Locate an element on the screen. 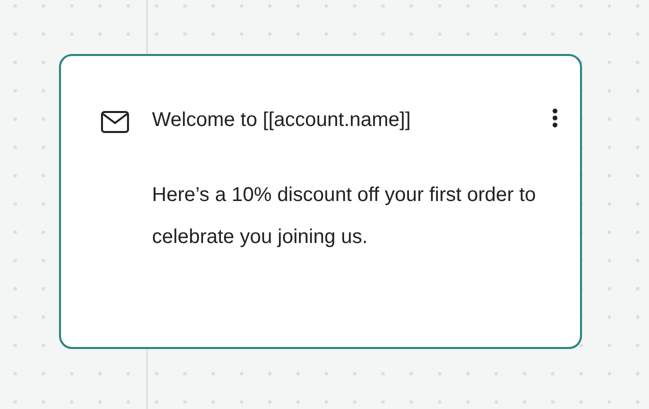  message-text: Here’s a 10% discount off your first order to celebrate you joining us. is located at coordinates (344, 216).